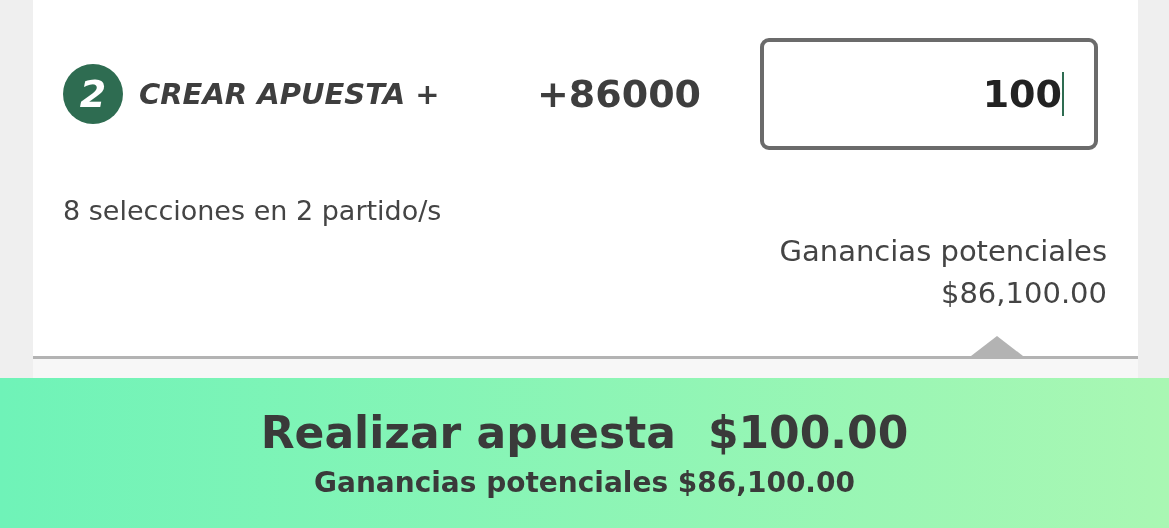 The image size is (1169, 528). What do you see at coordinates (289, 94) in the screenshot?
I see `create-bet-title: CREAR APUESTA +` at bounding box center [289, 94].